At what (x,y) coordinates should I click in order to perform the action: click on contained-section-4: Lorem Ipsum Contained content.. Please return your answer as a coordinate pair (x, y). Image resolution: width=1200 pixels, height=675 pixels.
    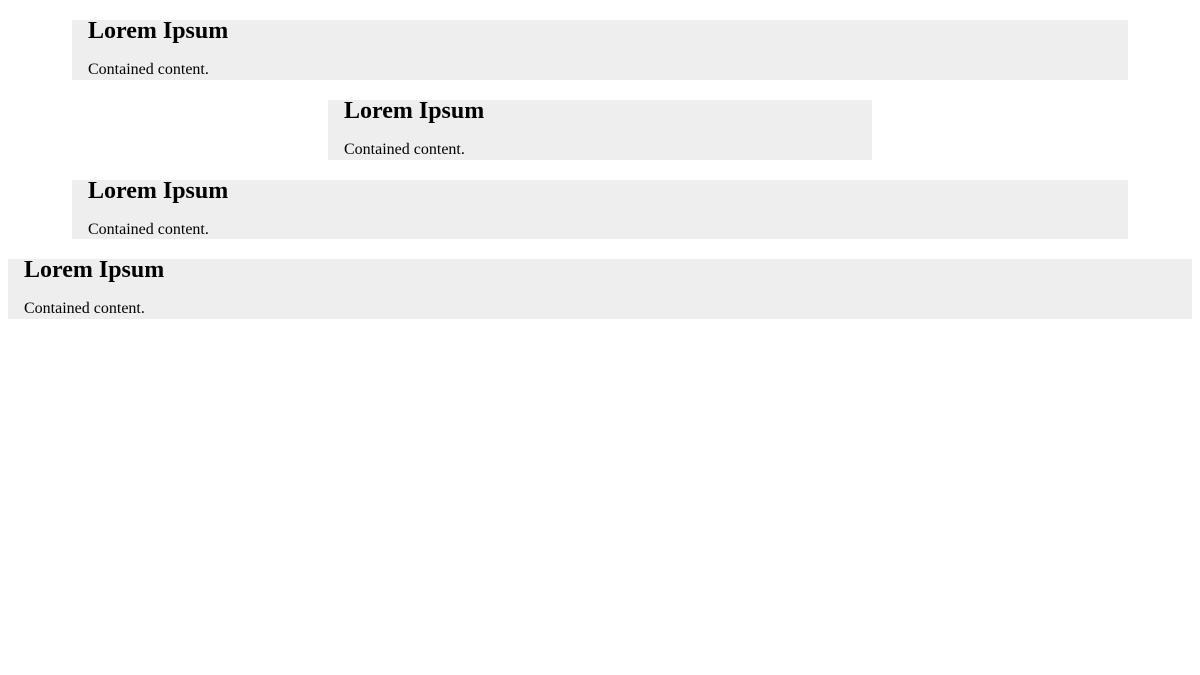
    Looking at the image, I should click on (600, 288).